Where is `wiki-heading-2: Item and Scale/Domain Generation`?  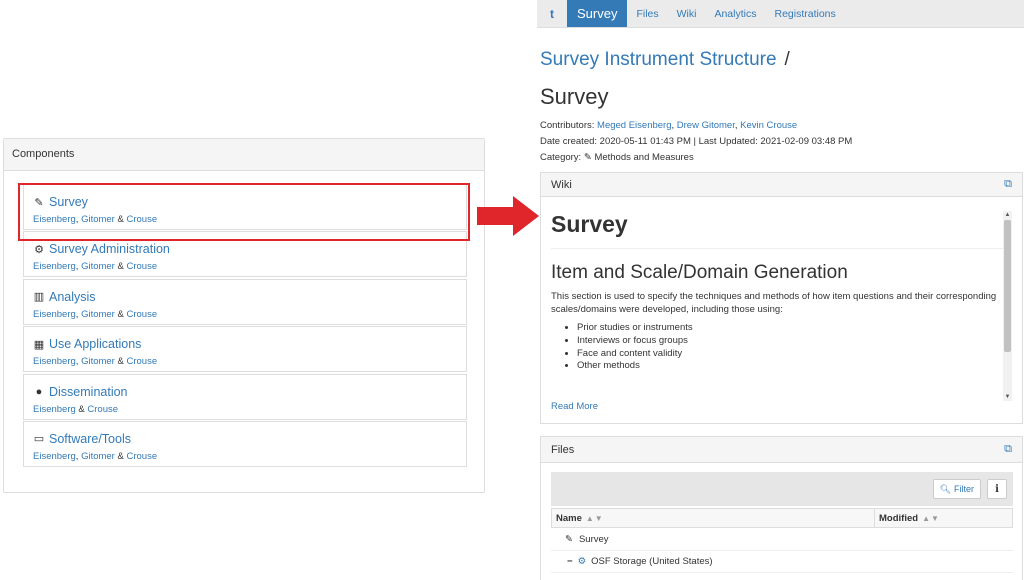
wiki-heading-2: Item and Scale/Domain Generation is located at coordinates (699, 272).